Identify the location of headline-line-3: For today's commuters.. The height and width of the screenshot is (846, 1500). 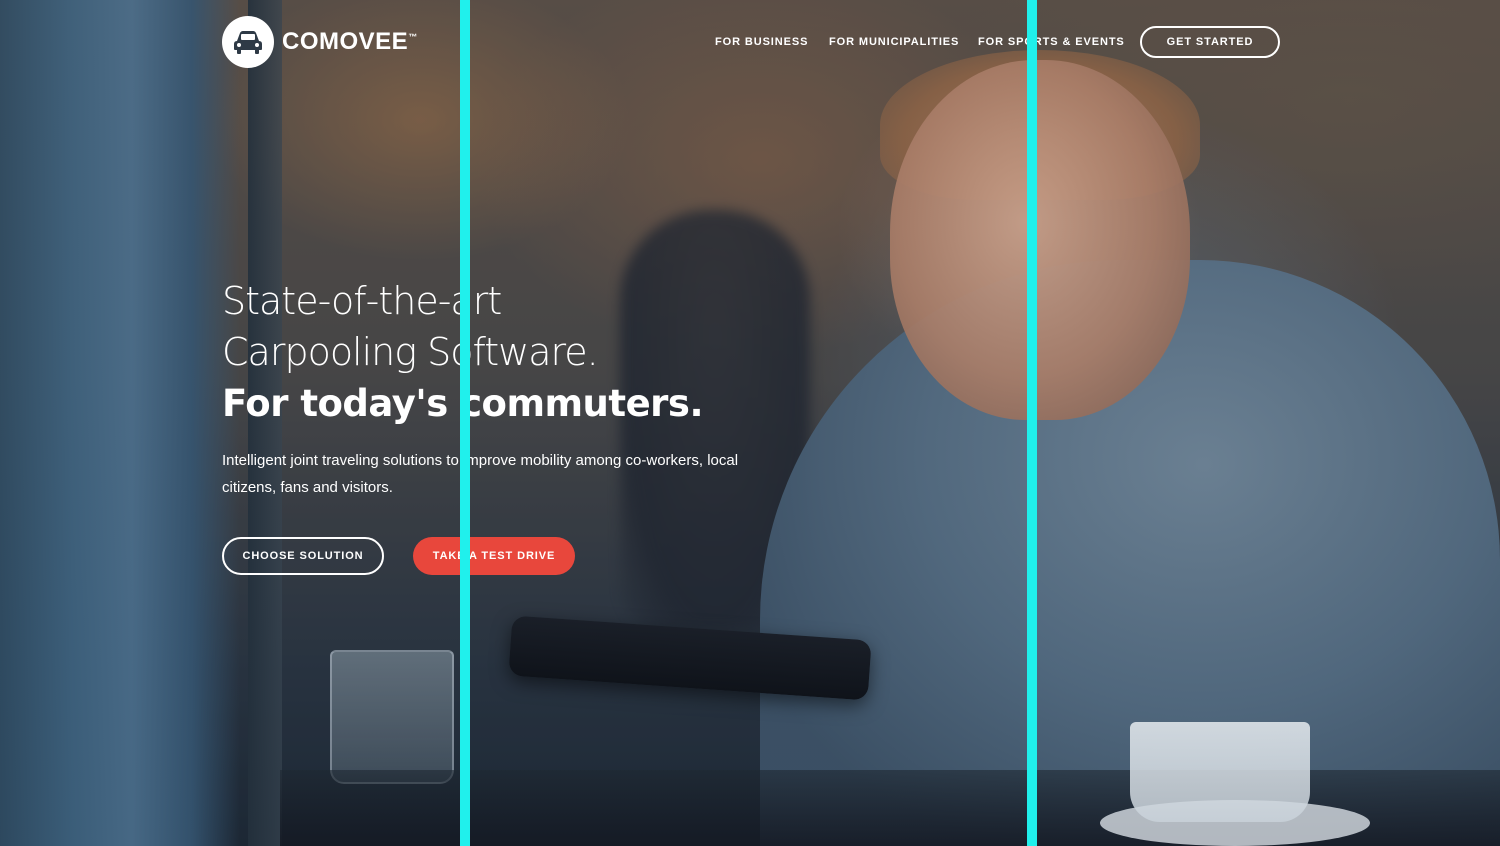
(463, 403).